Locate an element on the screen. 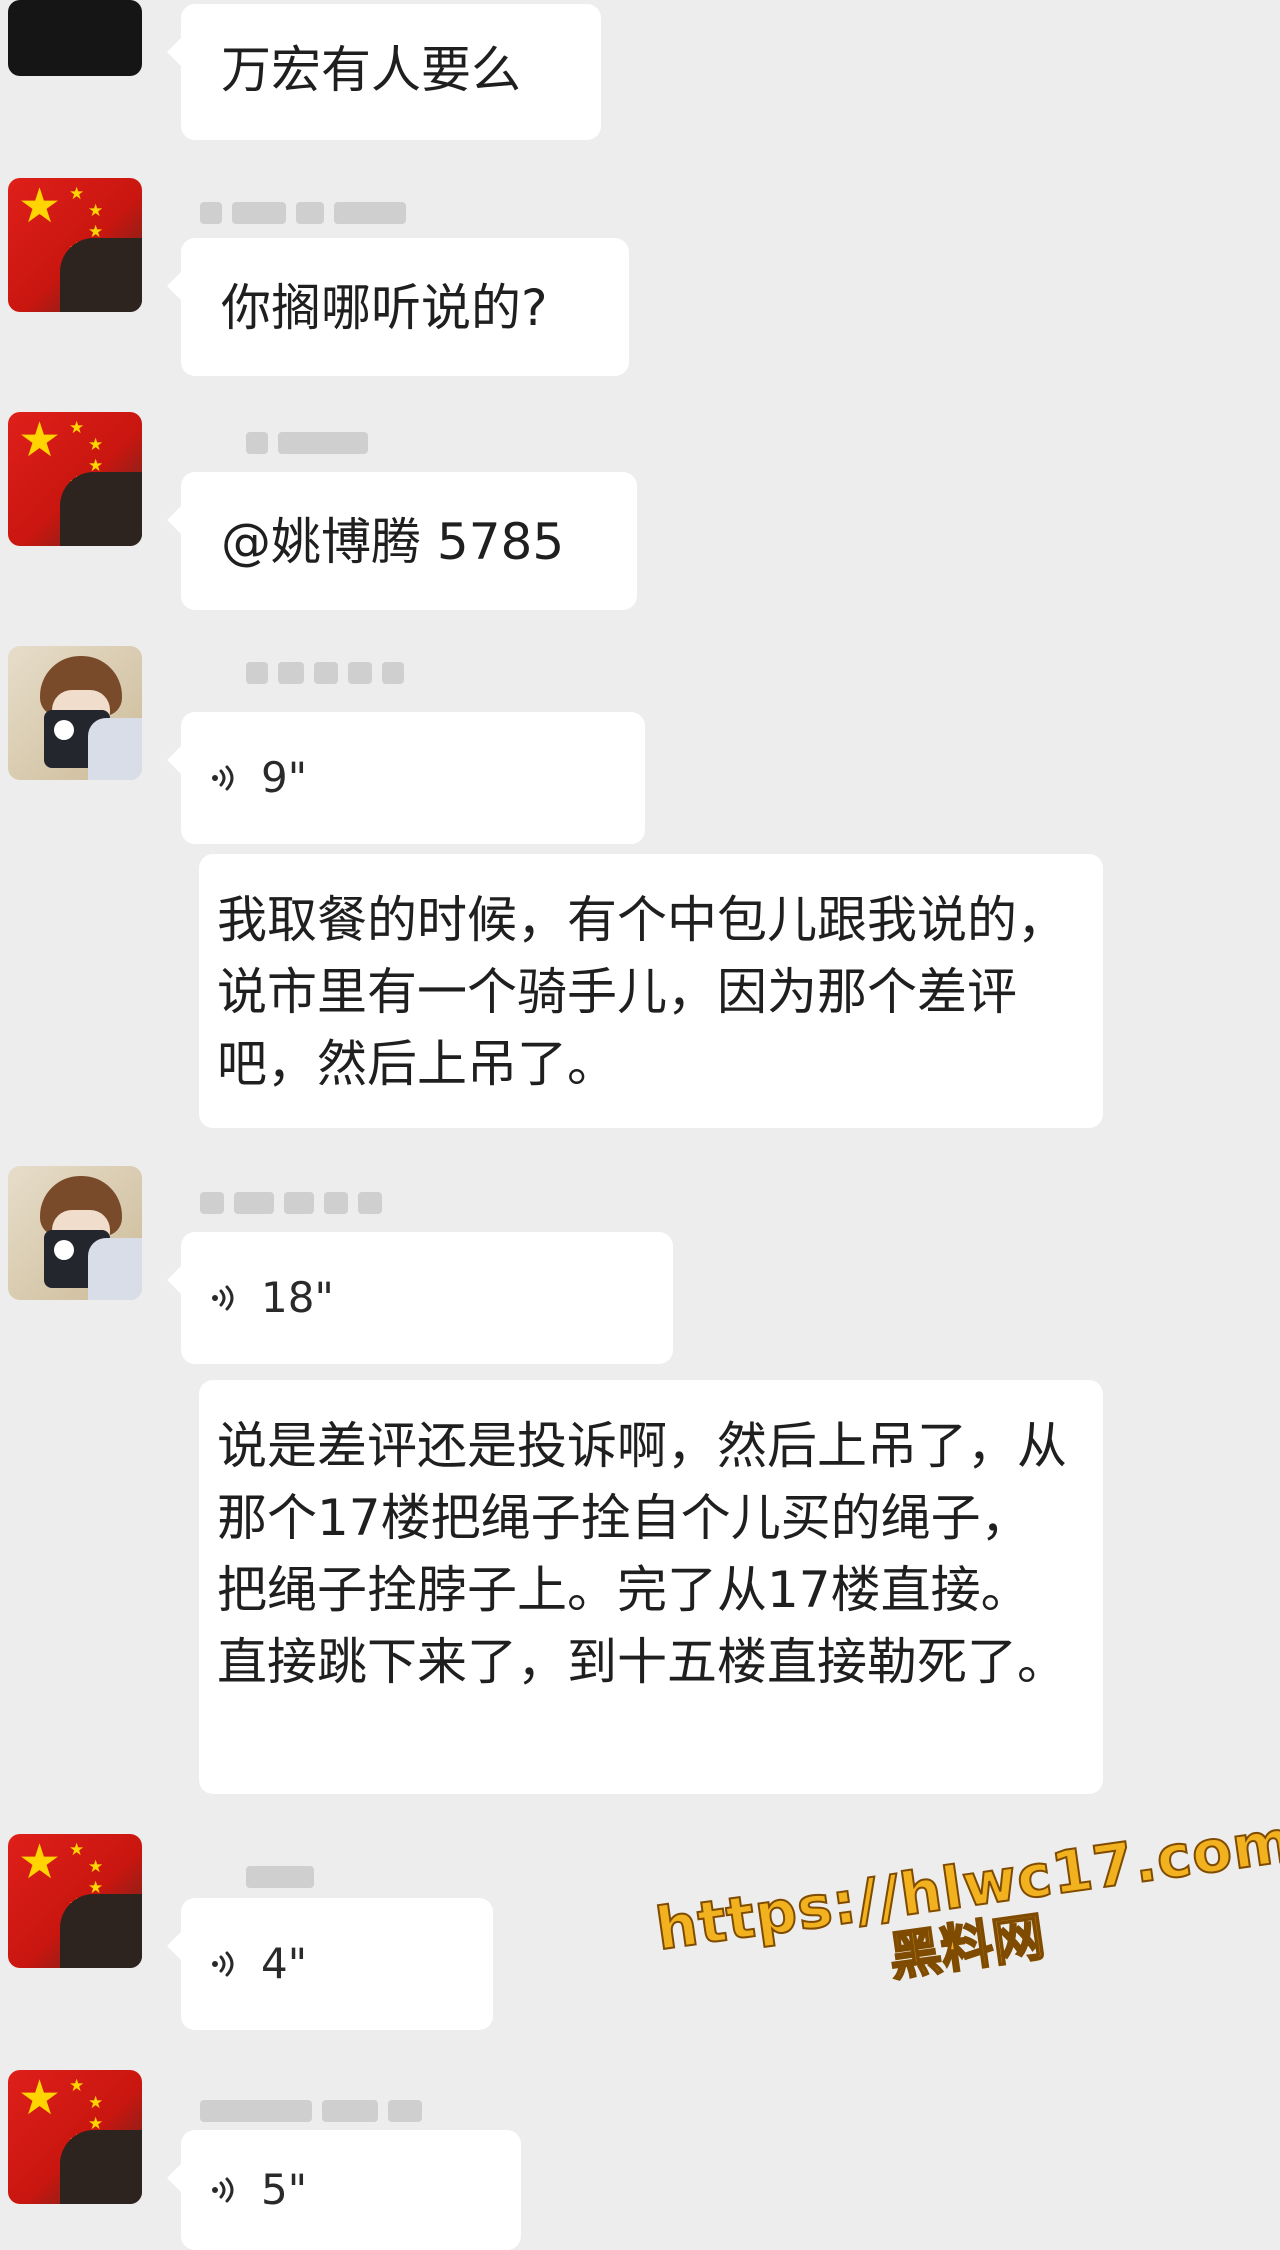 This screenshot has width=1280, height=2250. voice-message-bubble: 4" is located at coordinates (330, 1964).